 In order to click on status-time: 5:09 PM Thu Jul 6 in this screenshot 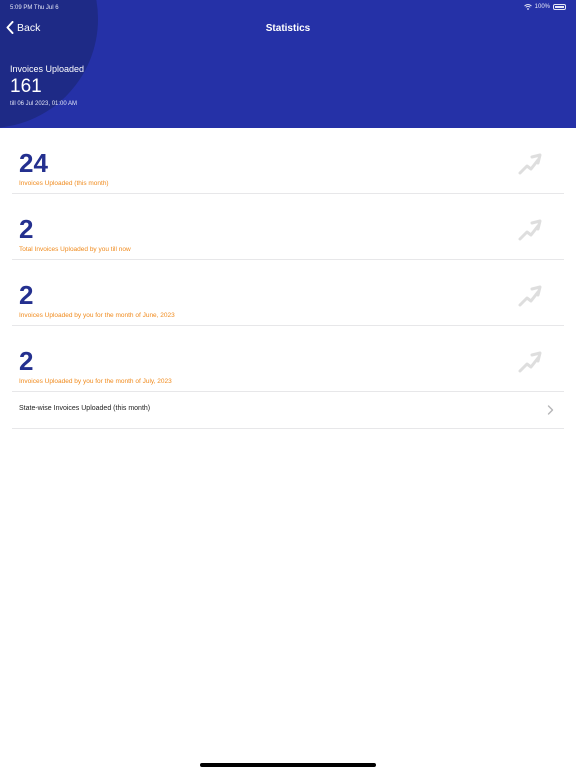, I will do `click(34, 8)`.